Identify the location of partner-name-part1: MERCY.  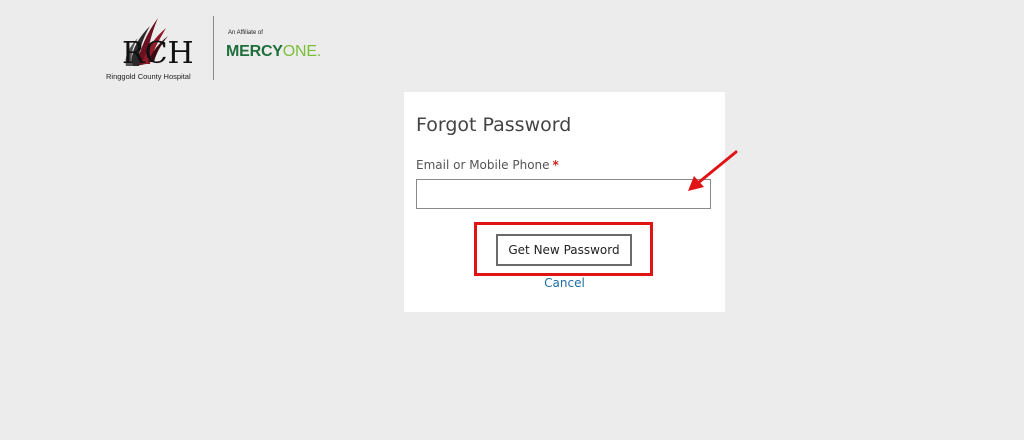
(254, 51).